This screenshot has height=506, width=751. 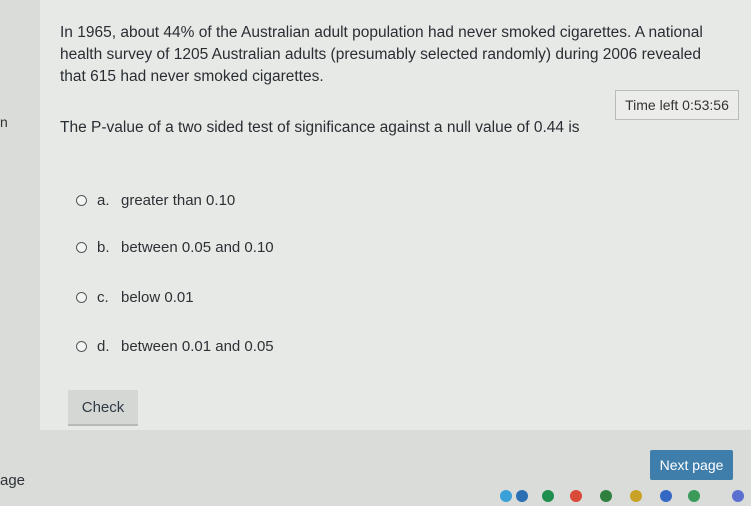 I want to click on timer-box: Time left 0:53:56, so click(x=677, y=105).